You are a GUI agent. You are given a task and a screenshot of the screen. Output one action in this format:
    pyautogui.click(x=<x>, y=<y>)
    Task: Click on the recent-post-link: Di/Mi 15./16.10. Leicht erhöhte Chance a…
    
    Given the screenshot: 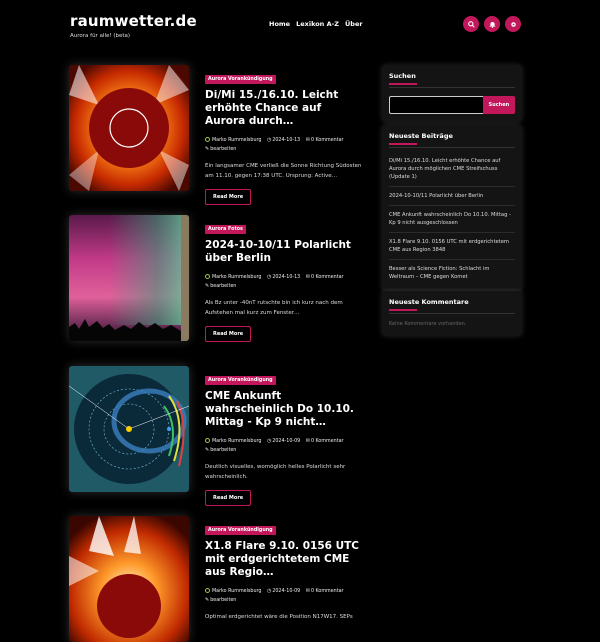 What is the action you would take?
    pyautogui.click(x=452, y=169)
    